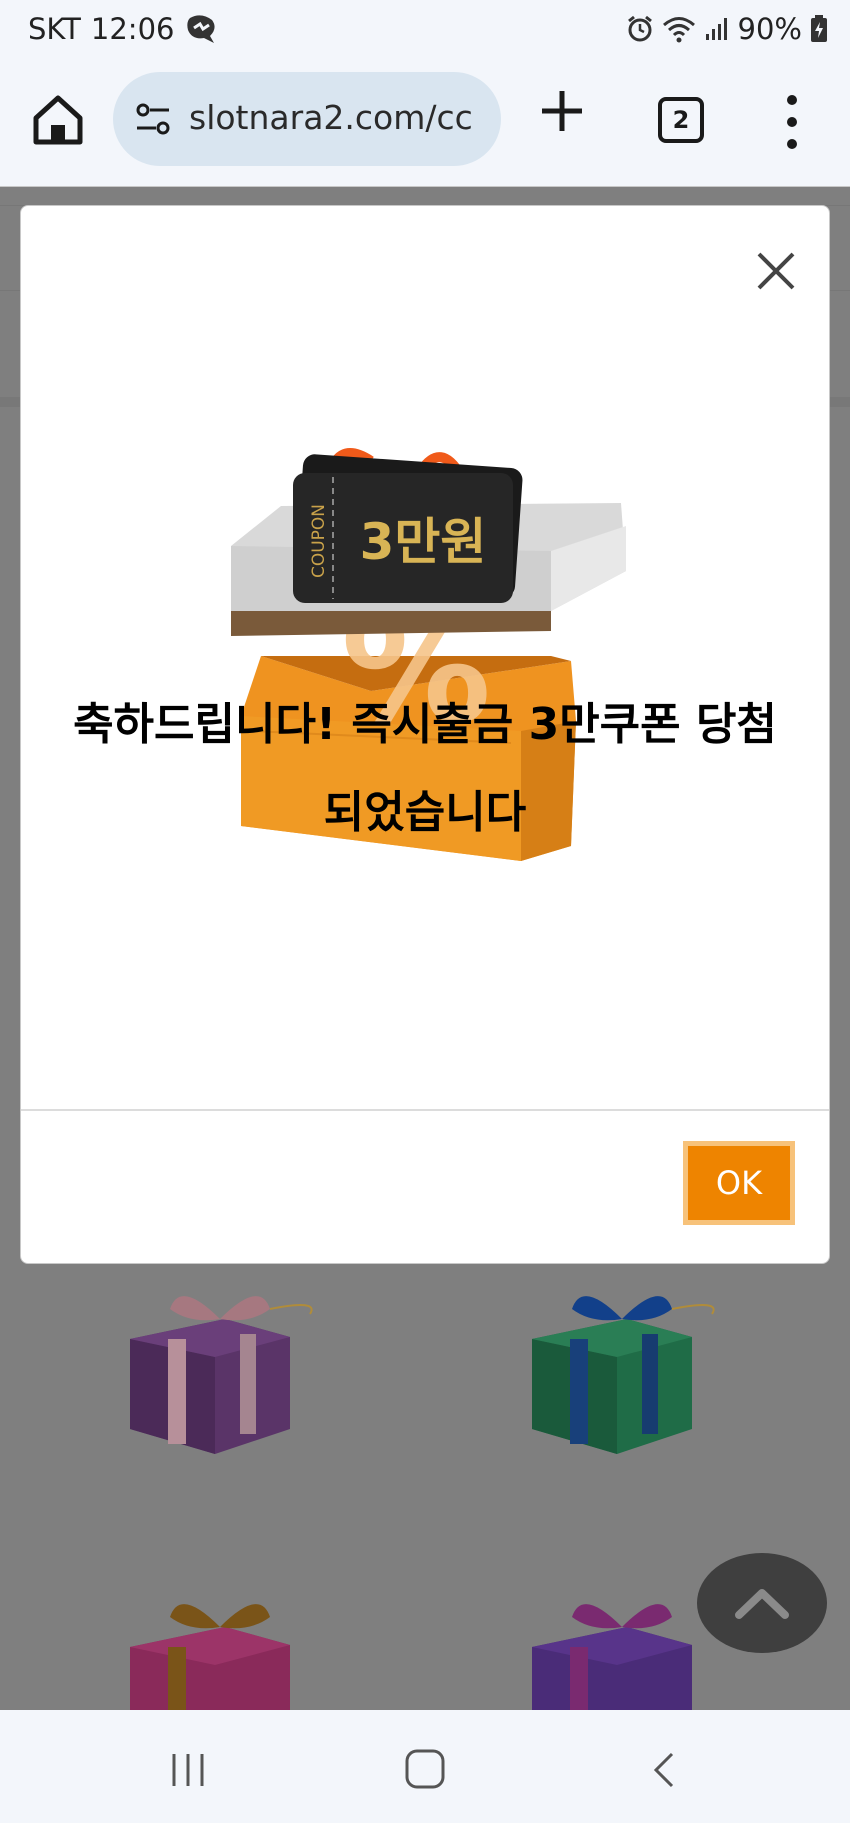 Image resolution: width=850 pixels, height=1823 pixels. What do you see at coordinates (331, 117) in the screenshot?
I see `url-text: slotnara2.com/cc` at bounding box center [331, 117].